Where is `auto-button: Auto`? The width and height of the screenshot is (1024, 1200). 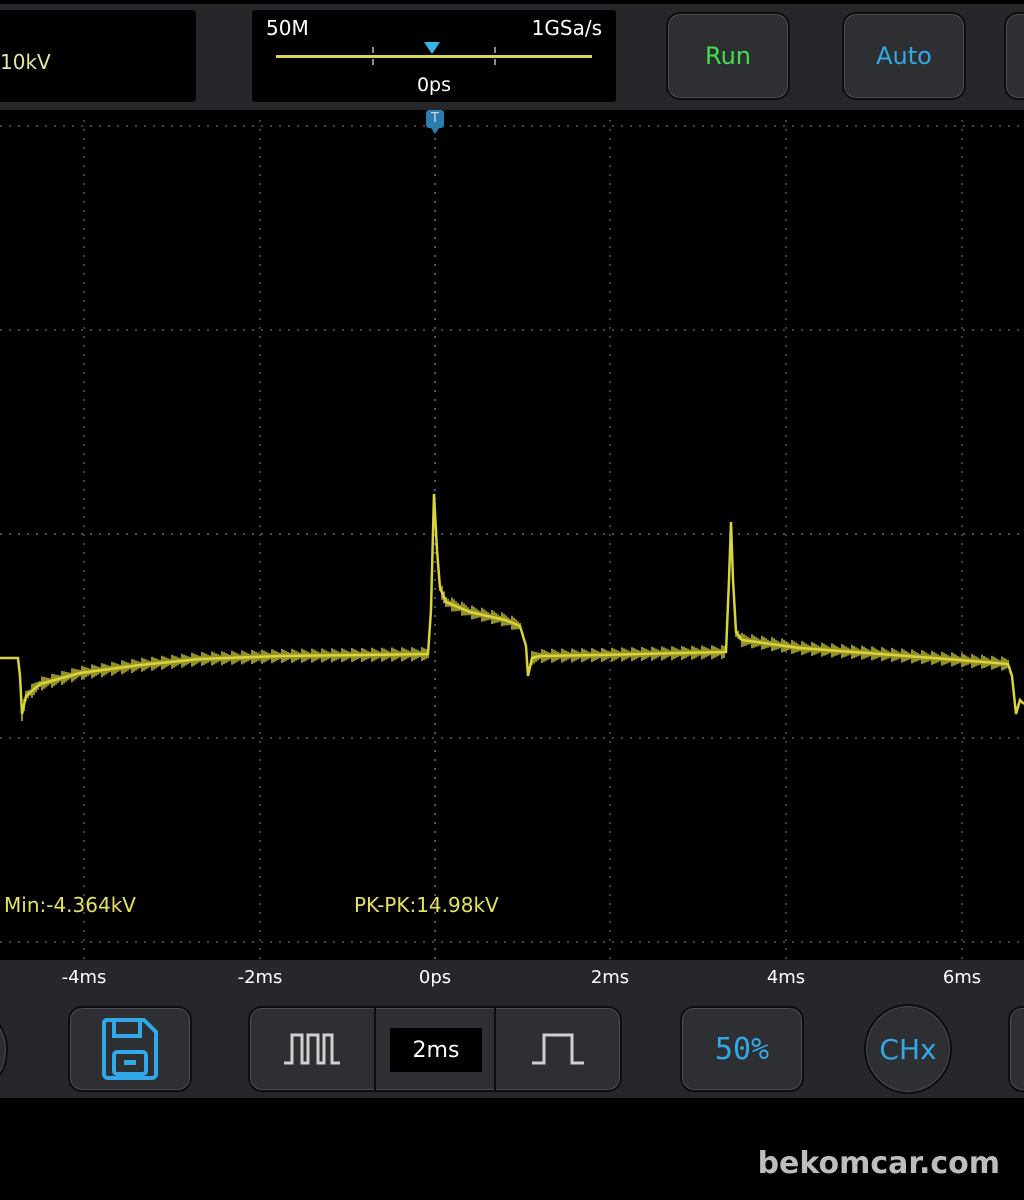 auto-button: Auto is located at coordinates (904, 56).